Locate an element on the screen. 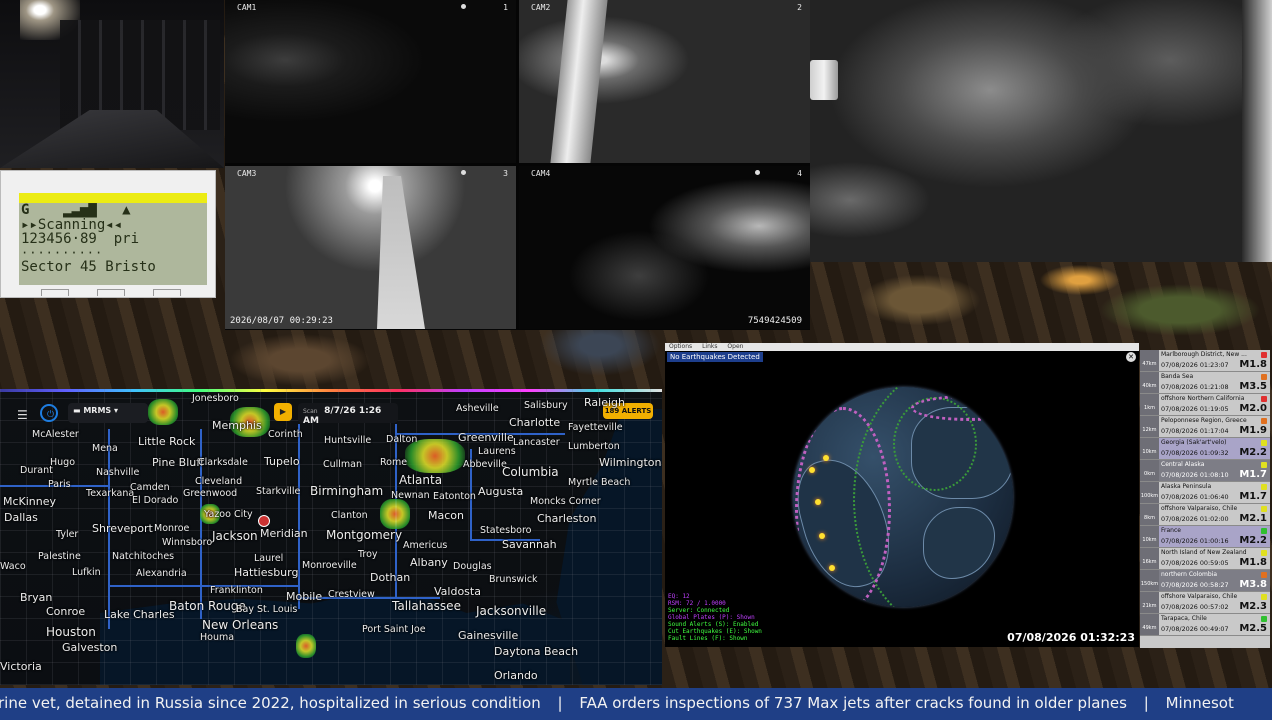 The image size is (1272, 720). camera-1-feed: CAM1 1 is located at coordinates (370, 81).